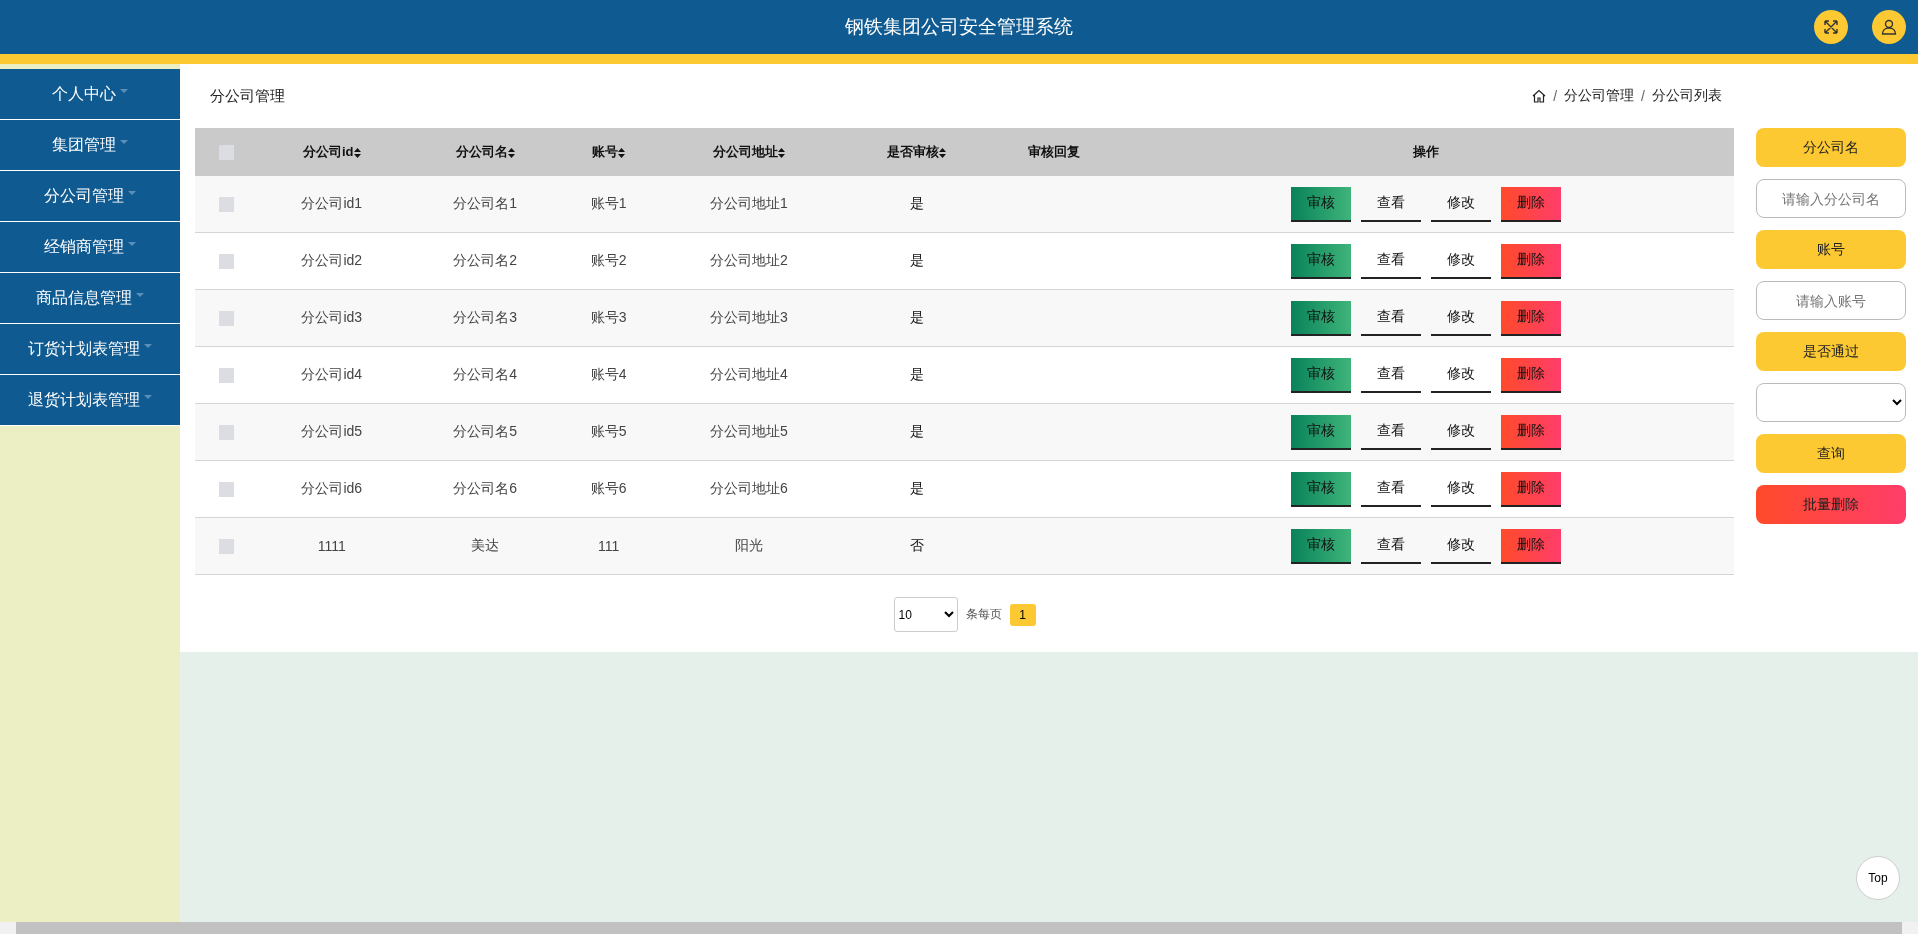  What do you see at coordinates (332, 318) in the screenshot?
I see `table-cell: 分公司id3` at bounding box center [332, 318].